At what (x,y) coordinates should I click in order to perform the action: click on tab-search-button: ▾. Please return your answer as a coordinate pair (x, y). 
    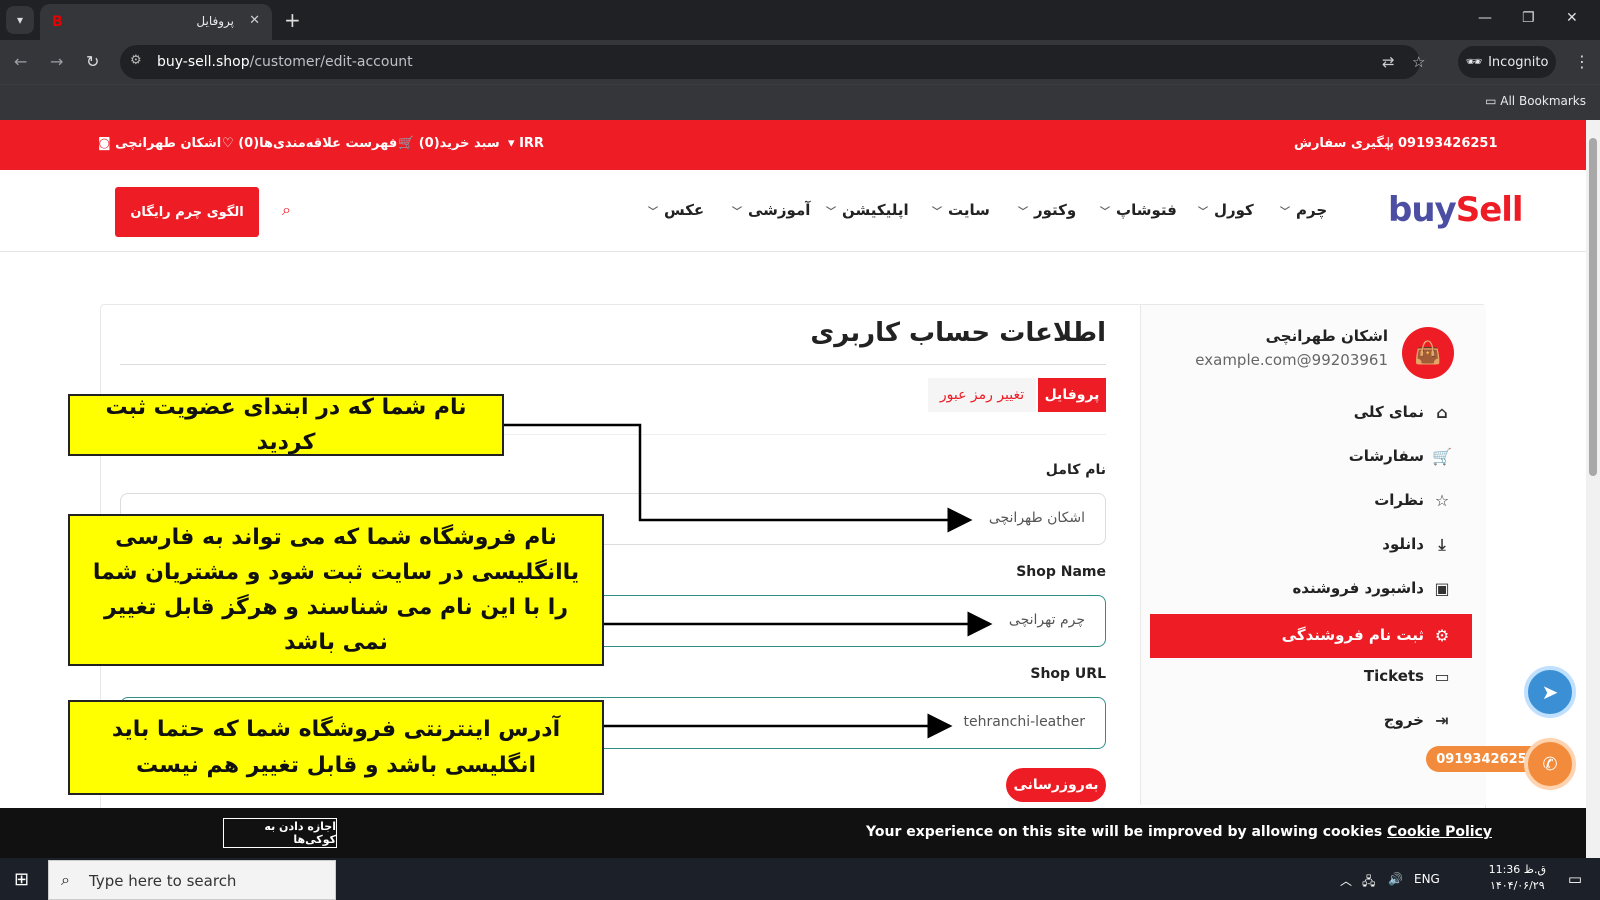
    Looking at the image, I should click on (20, 20).